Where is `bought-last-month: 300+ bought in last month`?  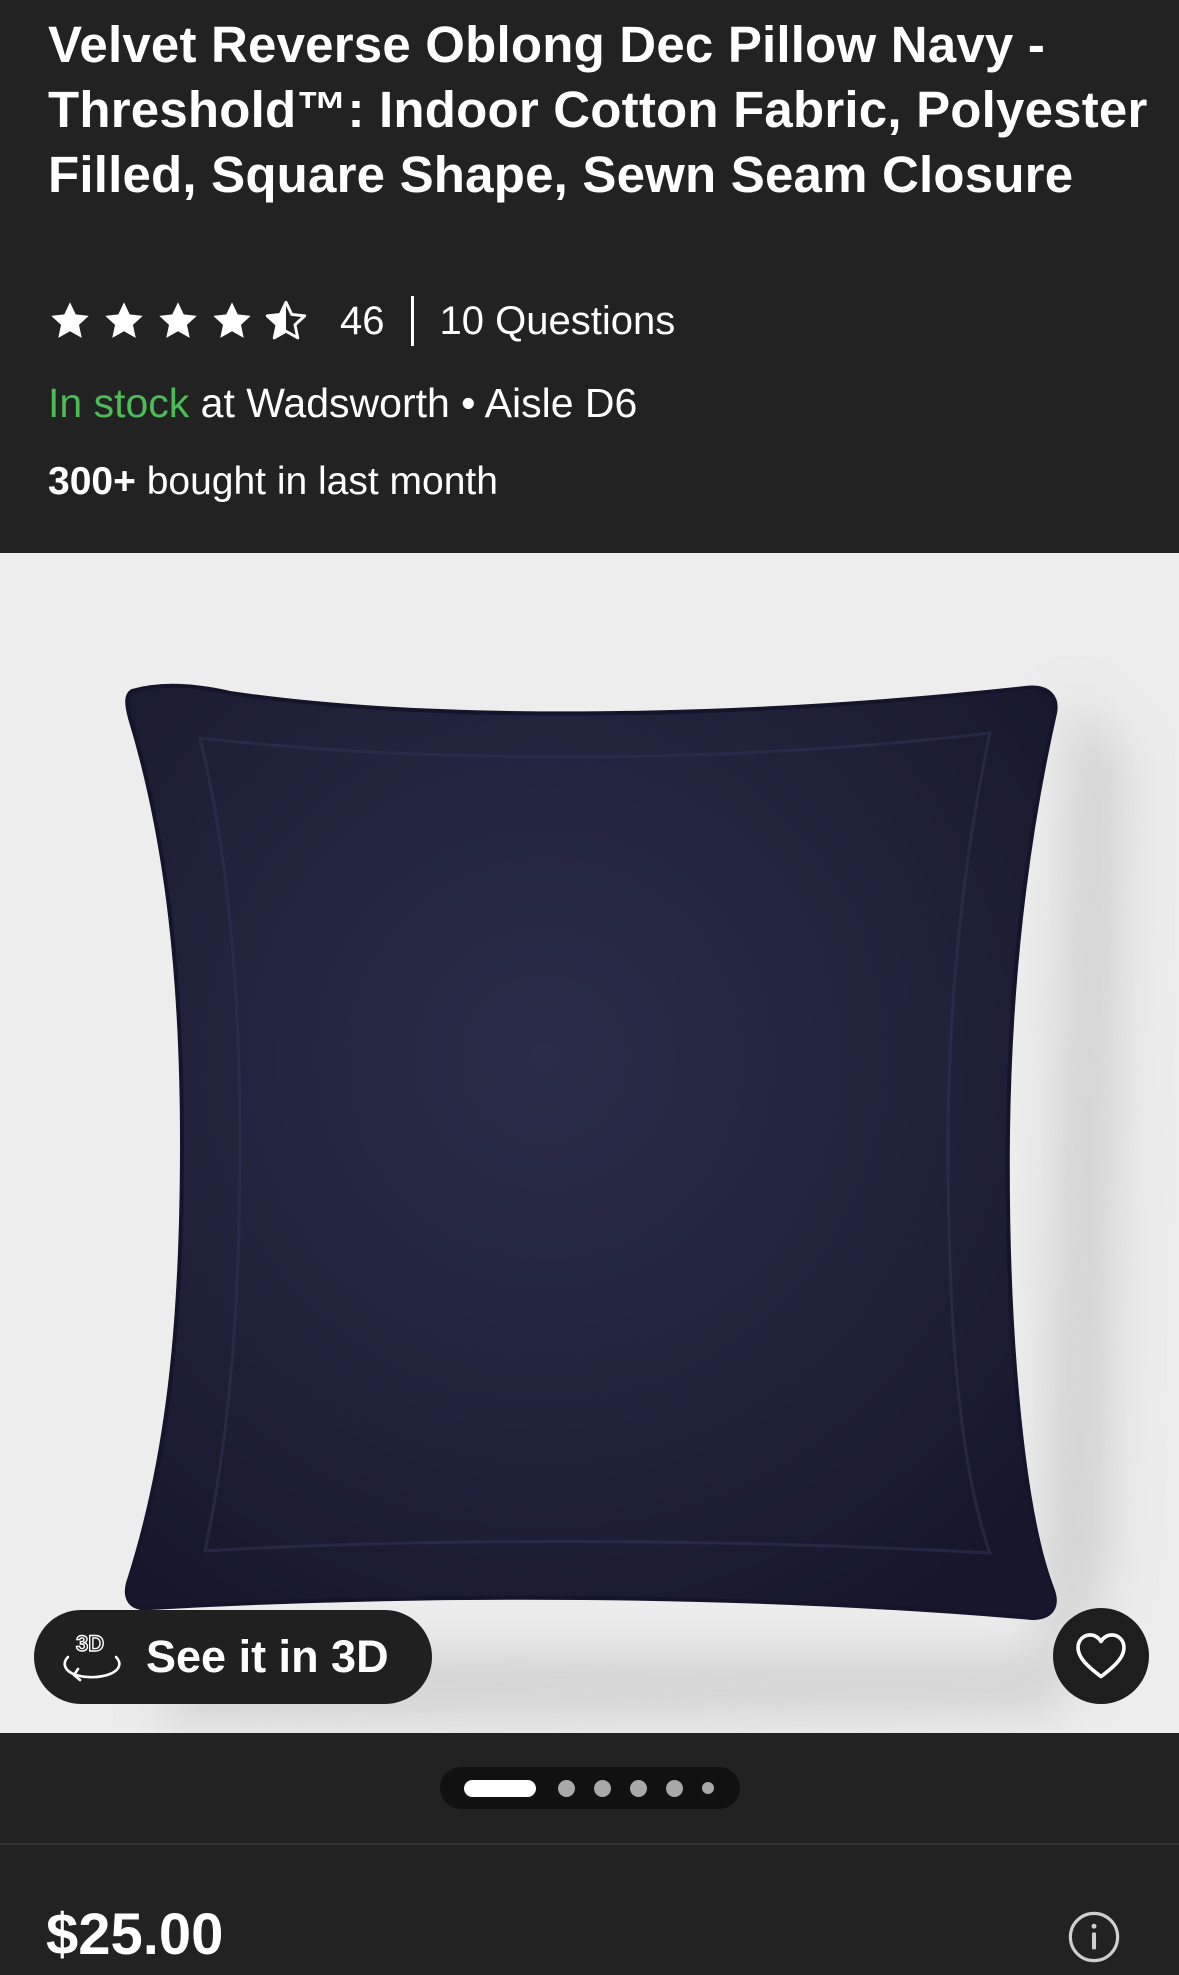 bought-last-month: 300+ bought in last month is located at coordinates (273, 482).